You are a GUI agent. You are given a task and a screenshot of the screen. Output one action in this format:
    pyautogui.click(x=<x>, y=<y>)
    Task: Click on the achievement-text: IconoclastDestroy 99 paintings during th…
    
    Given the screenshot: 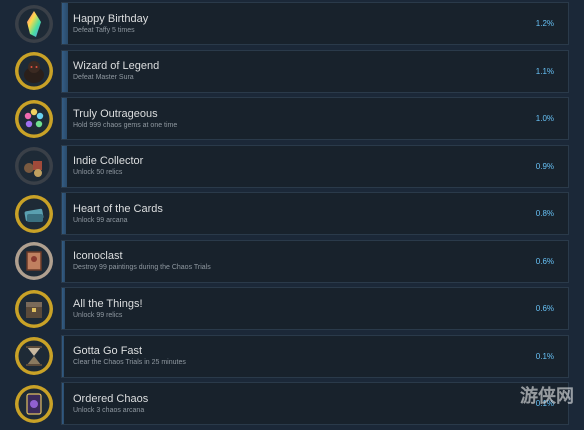 What is the action you would take?
    pyautogui.click(x=142, y=261)
    